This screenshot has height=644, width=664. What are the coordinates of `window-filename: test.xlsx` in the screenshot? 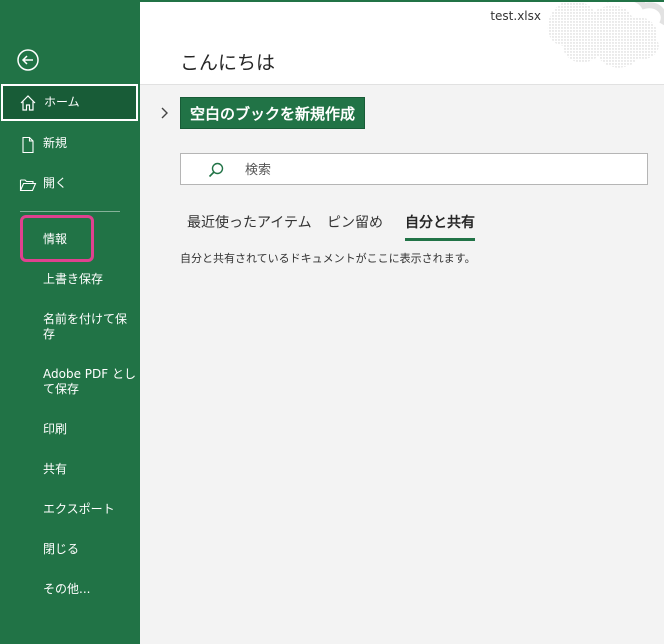 It's located at (515, 16).